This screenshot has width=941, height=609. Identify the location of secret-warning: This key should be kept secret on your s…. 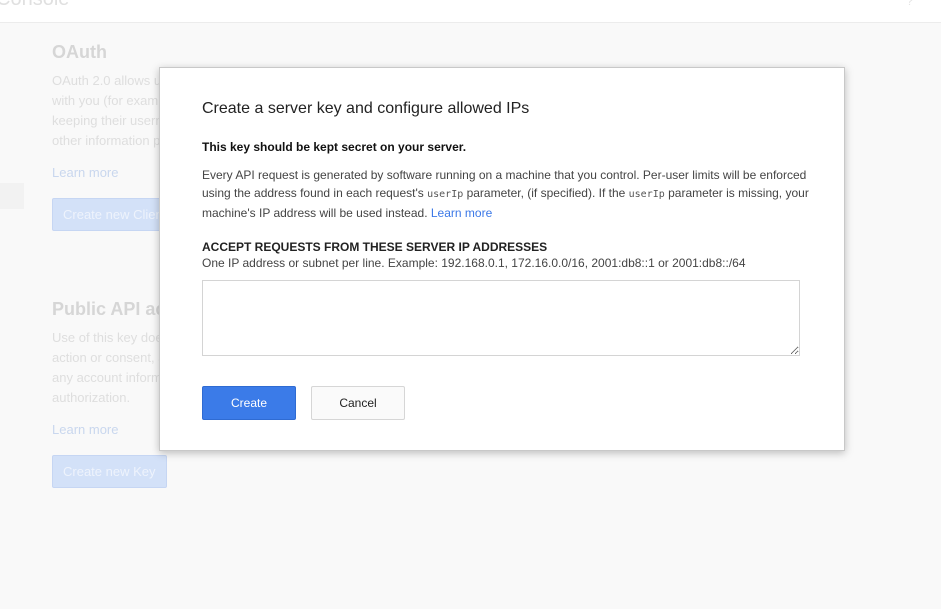
(334, 147).